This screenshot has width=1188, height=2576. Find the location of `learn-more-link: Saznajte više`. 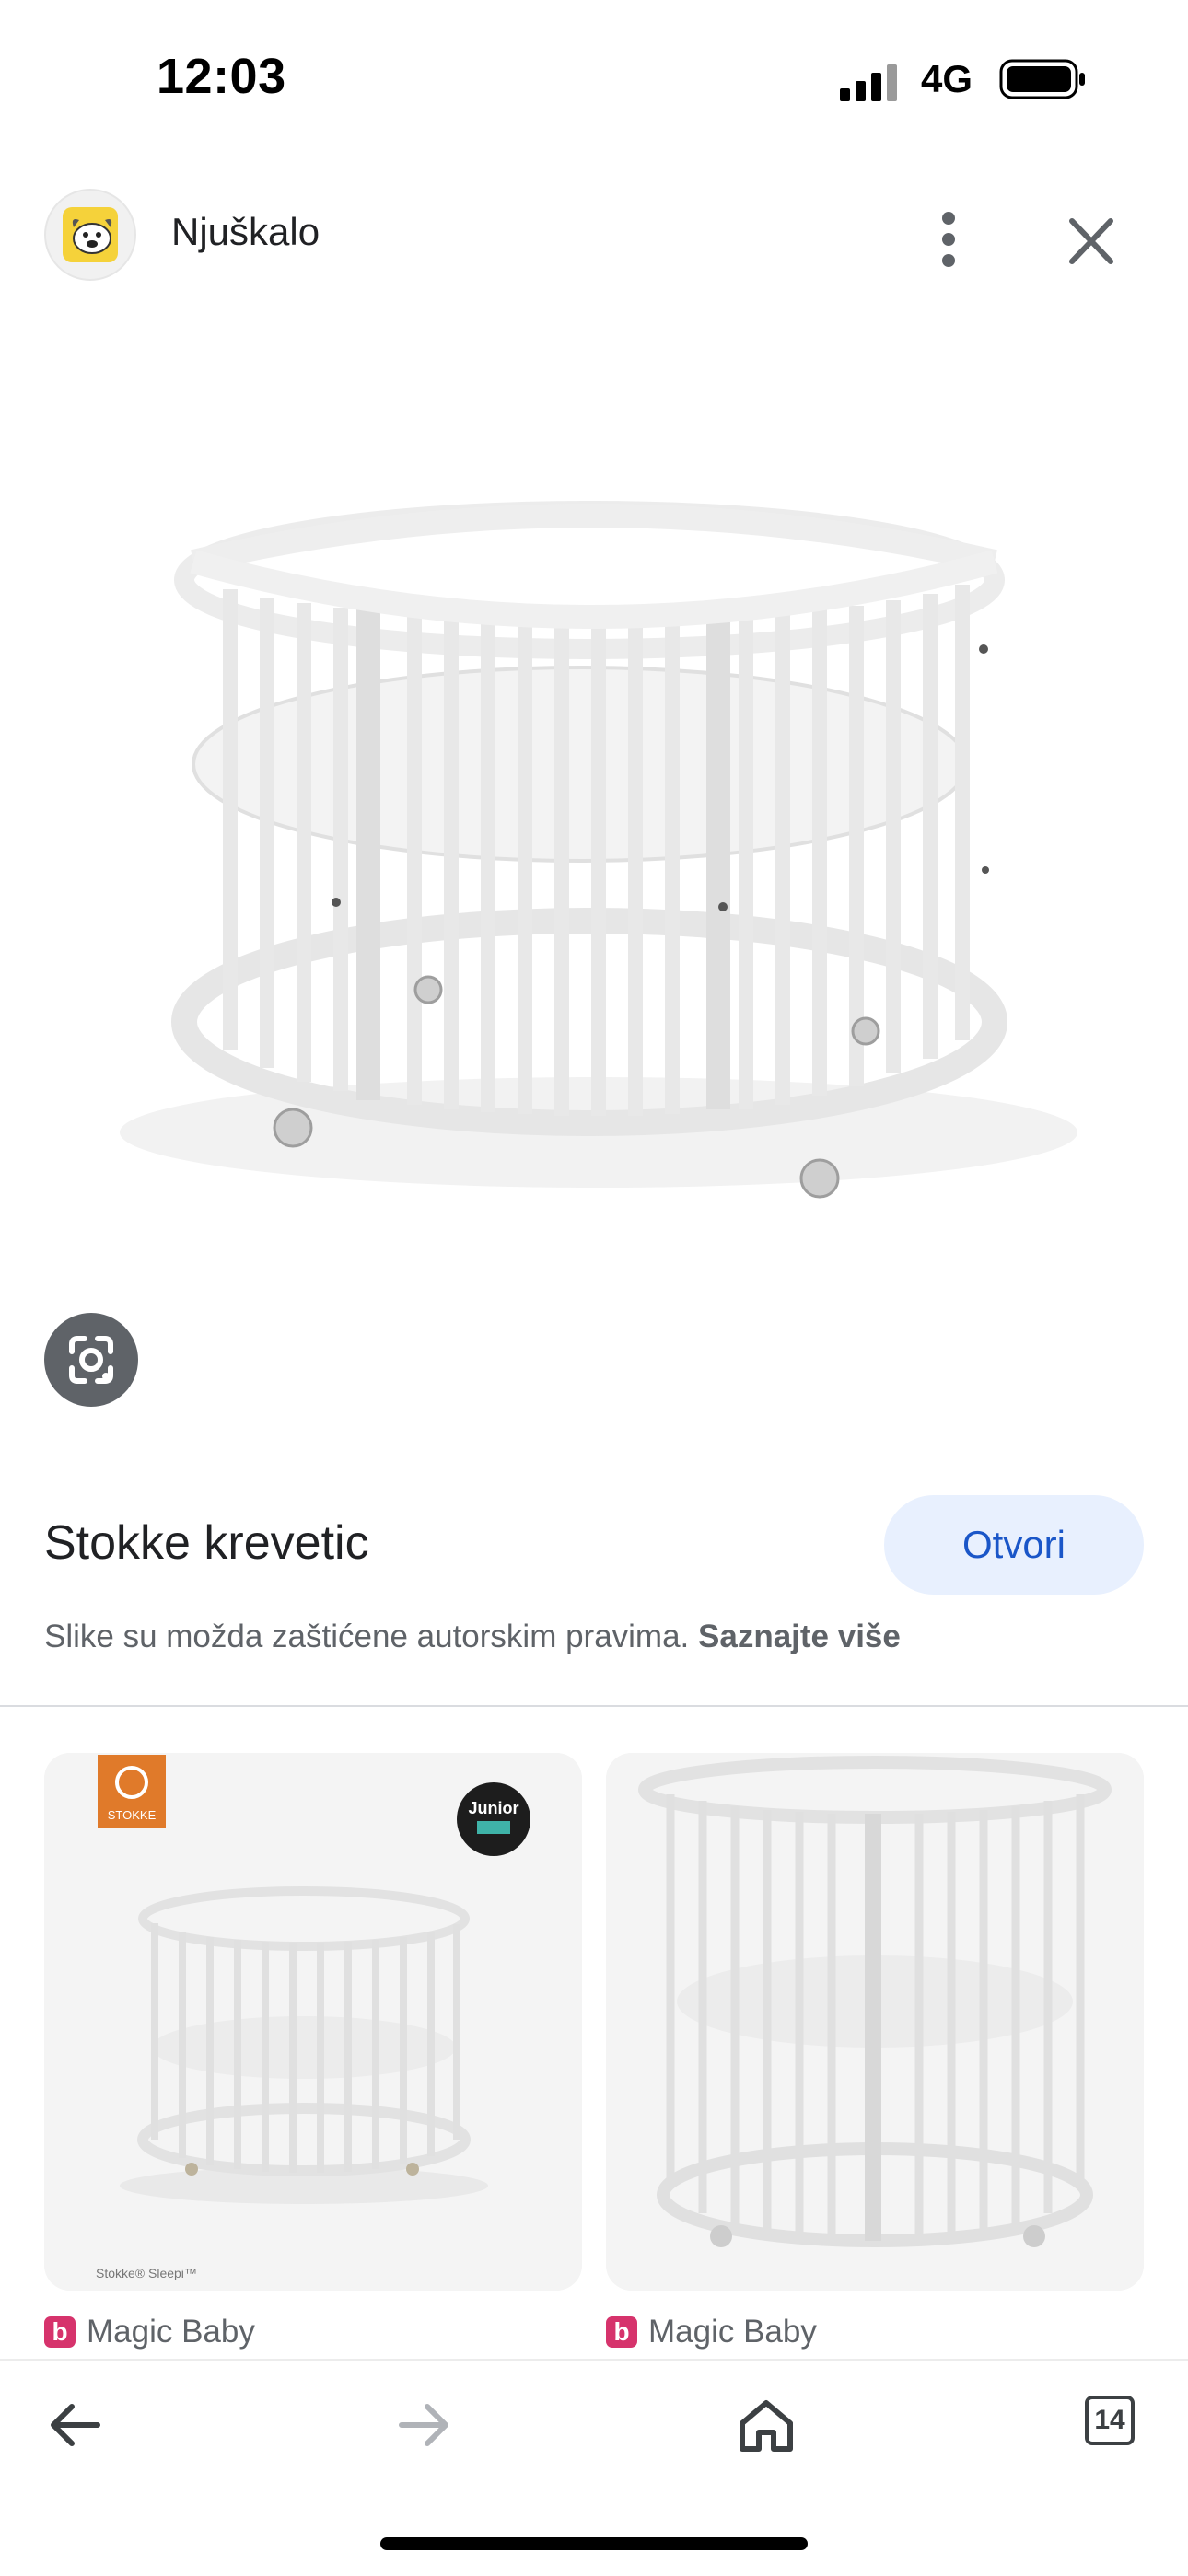

learn-more-link: Saznajte više is located at coordinates (799, 1636).